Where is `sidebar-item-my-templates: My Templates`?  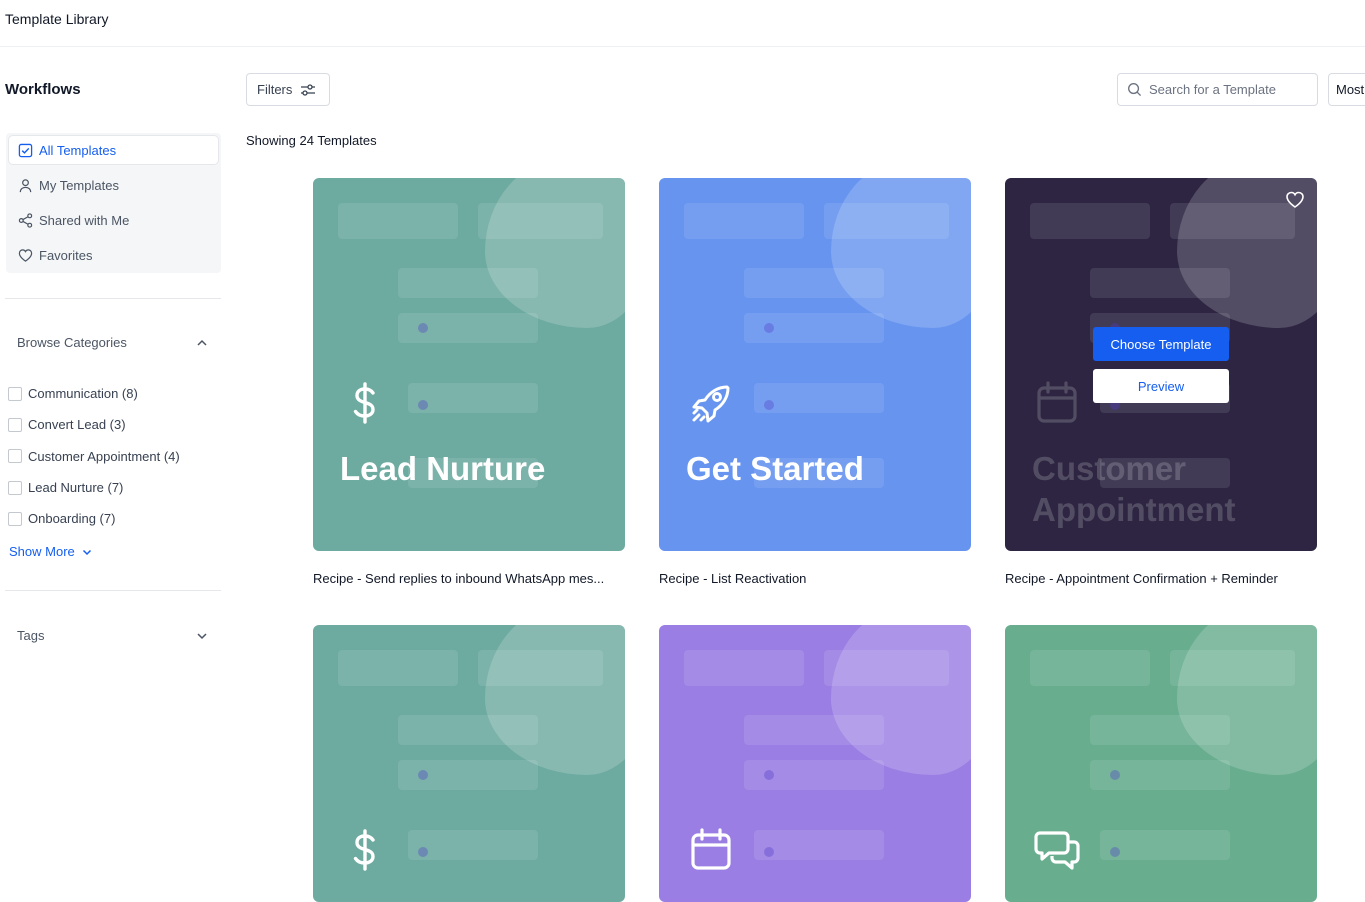 sidebar-item-my-templates: My Templates is located at coordinates (113, 185).